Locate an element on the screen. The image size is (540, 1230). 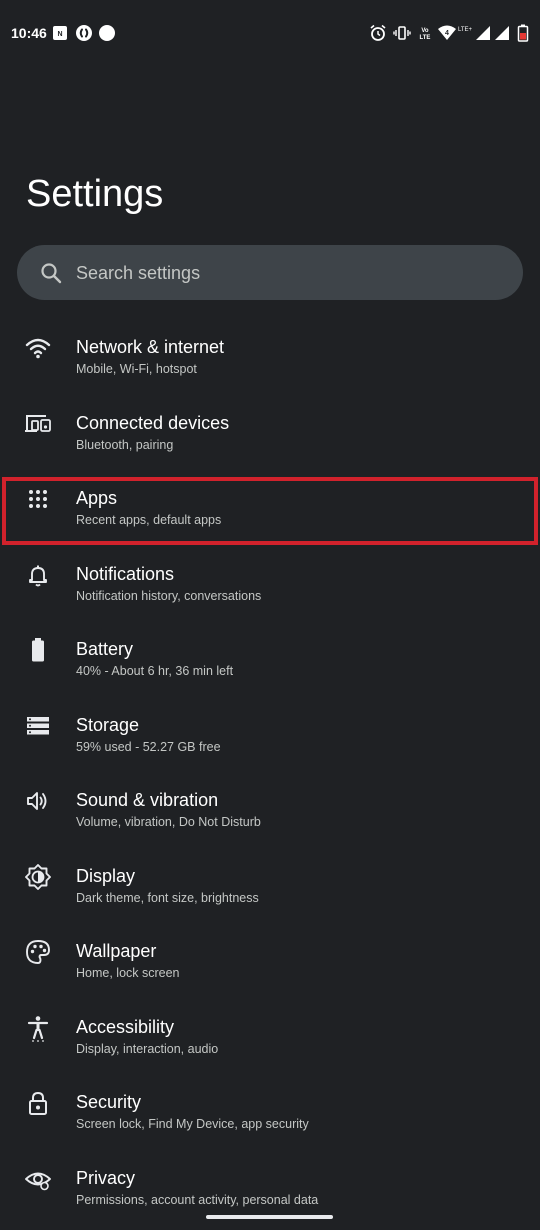
item-subtitle: Dark theme, font size, brightness is located at coordinates (167, 897).